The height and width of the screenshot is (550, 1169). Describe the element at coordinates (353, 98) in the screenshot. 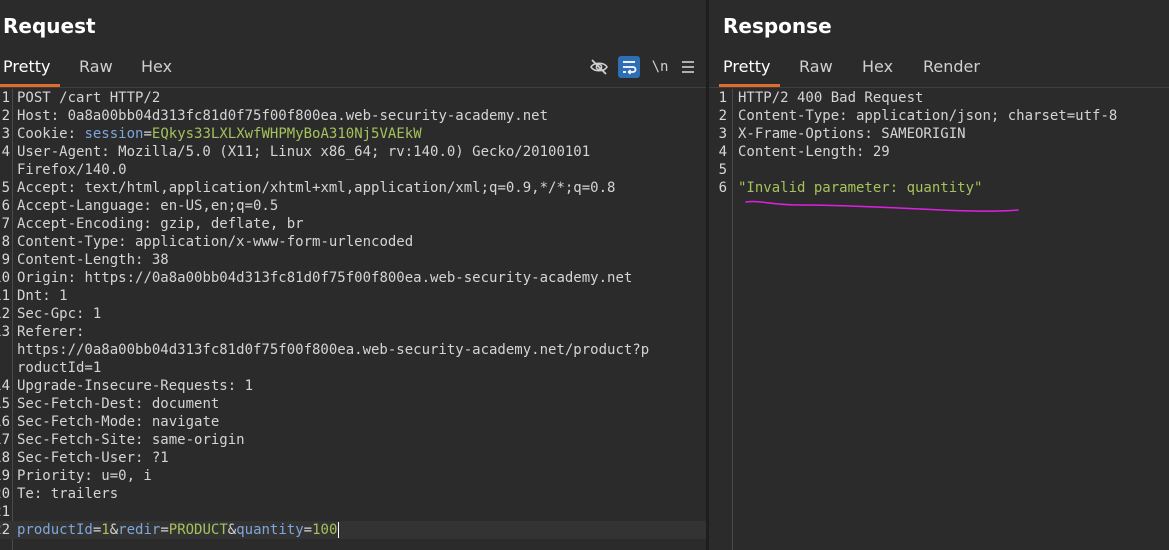

I see `code-line: 1 POST /cart HTTP/2` at that location.